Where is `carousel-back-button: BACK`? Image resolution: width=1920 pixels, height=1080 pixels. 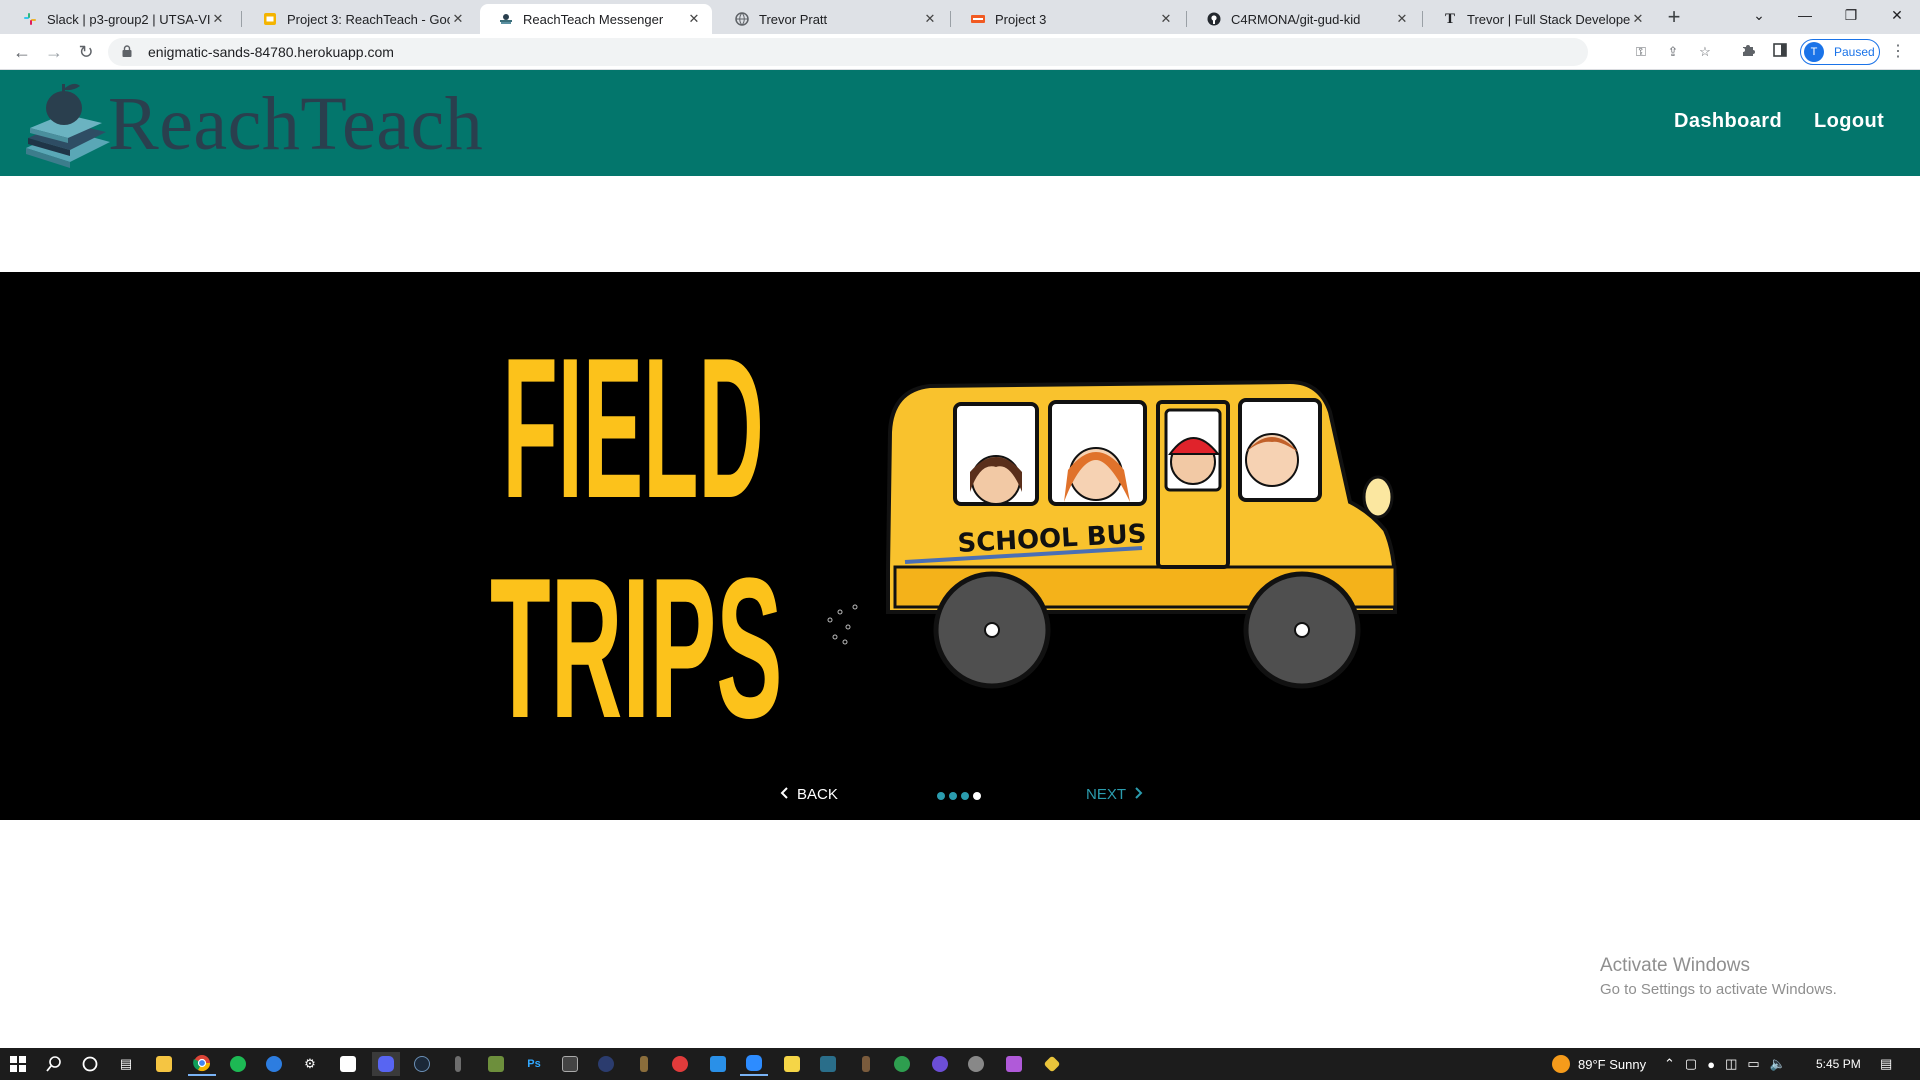 carousel-back-button: BACK is located at coordinates (809, 794).